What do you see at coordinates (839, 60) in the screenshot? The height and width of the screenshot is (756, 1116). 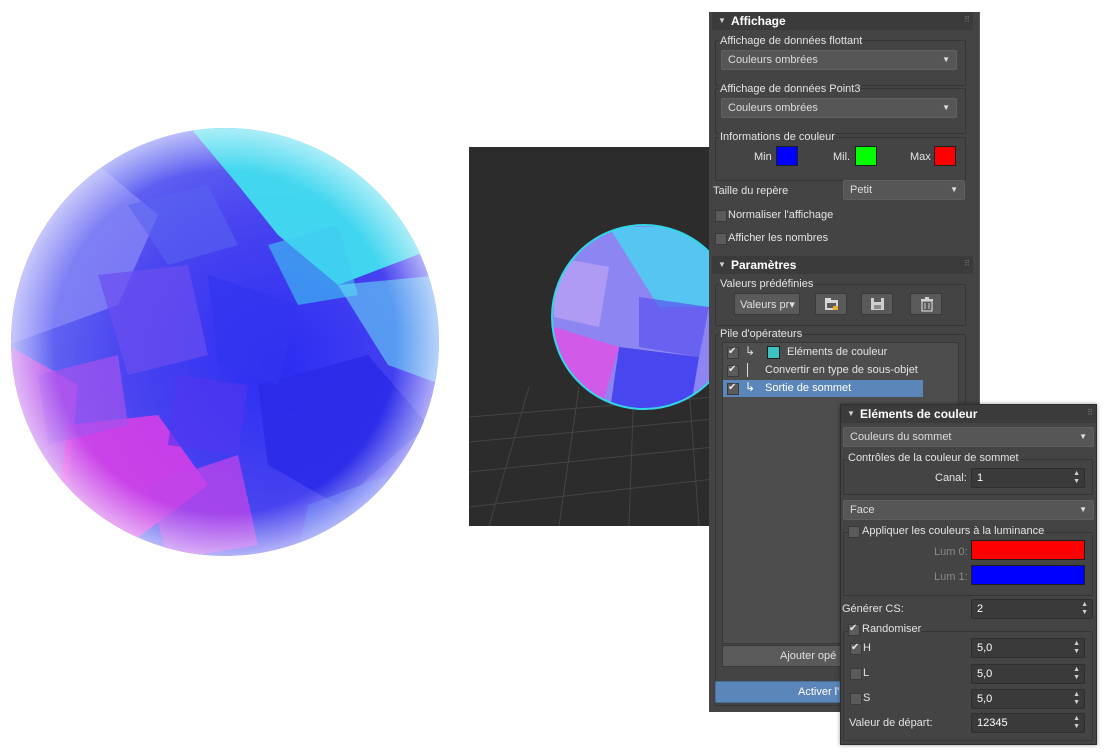 I see `float-display-dropdown: Couleurs ombrées ▼` at bounding box center [839, 60].